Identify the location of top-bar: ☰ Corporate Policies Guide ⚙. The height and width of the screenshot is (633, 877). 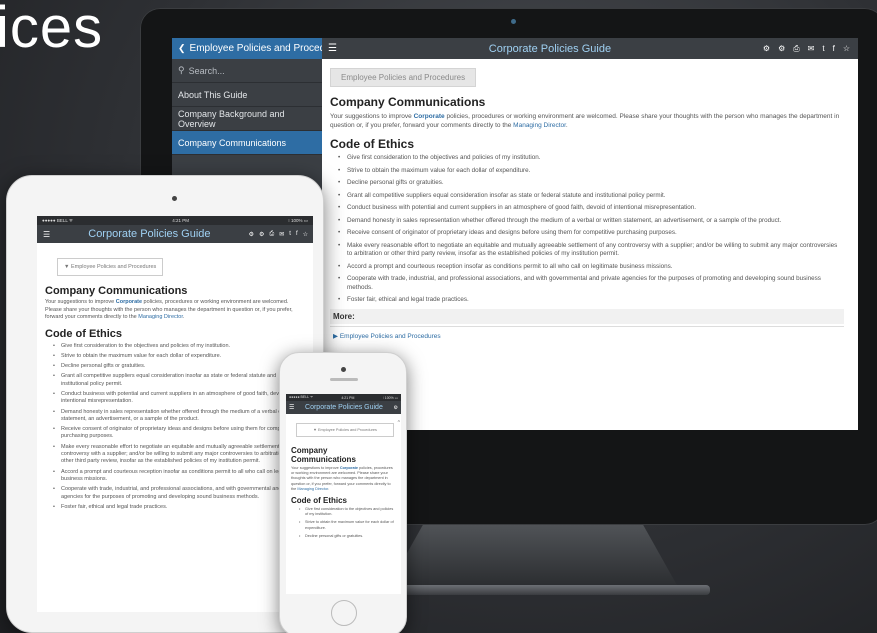
(343, 407).